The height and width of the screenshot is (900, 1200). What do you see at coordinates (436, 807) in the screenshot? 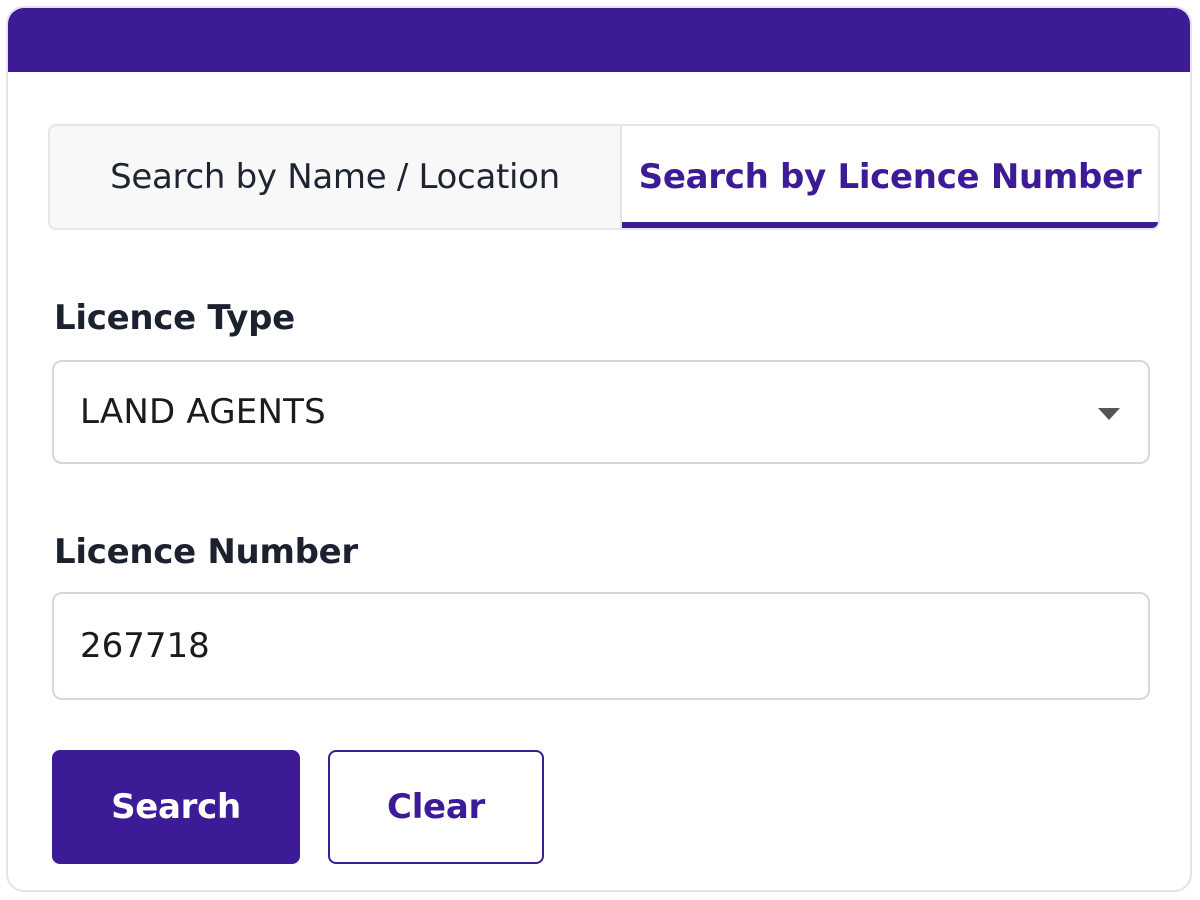
I see `clear-button: Clear` at bounding box center [436, 807].